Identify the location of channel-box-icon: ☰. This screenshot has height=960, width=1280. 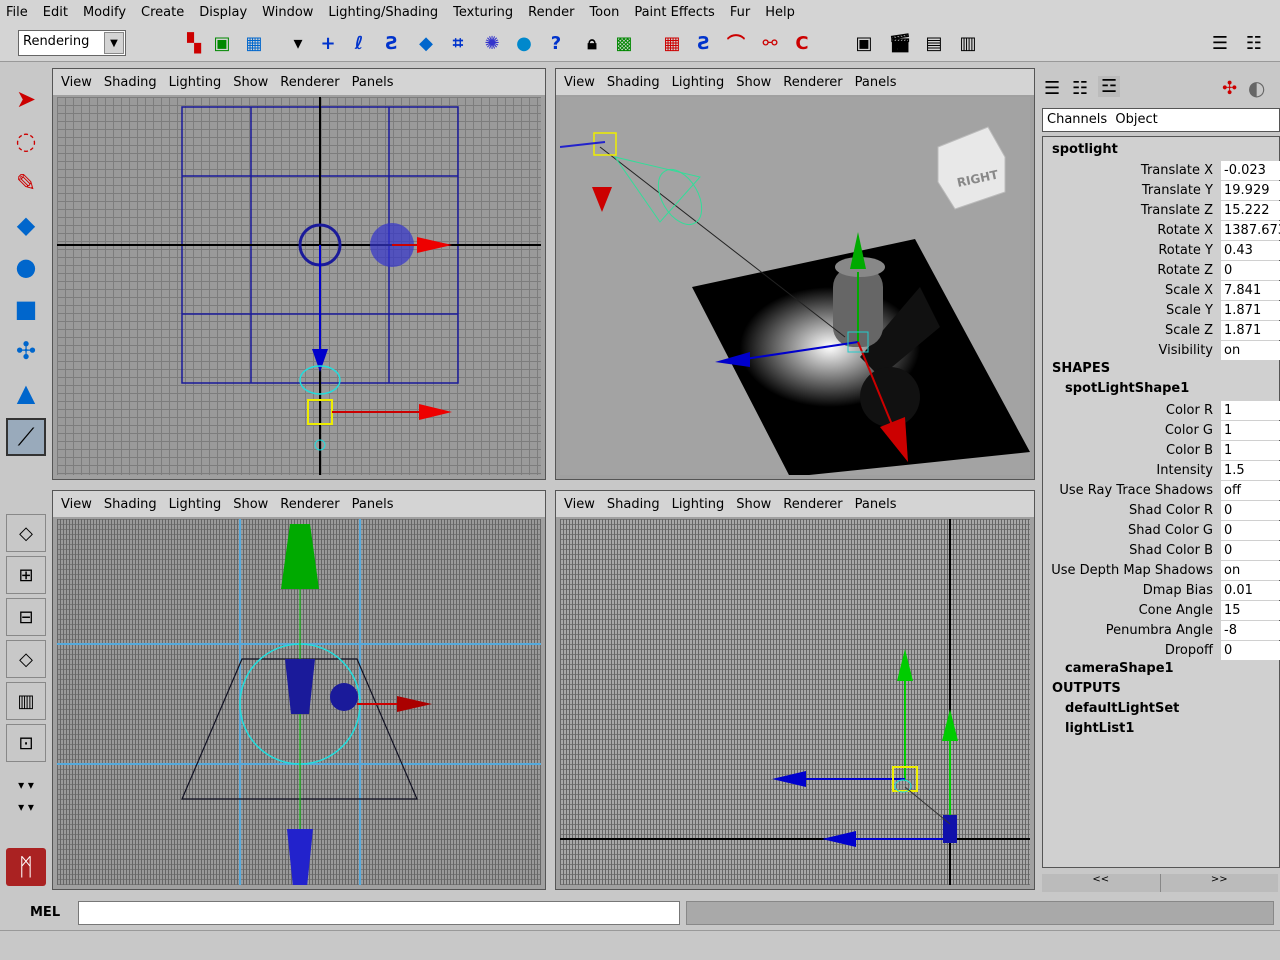
(1052, 88).